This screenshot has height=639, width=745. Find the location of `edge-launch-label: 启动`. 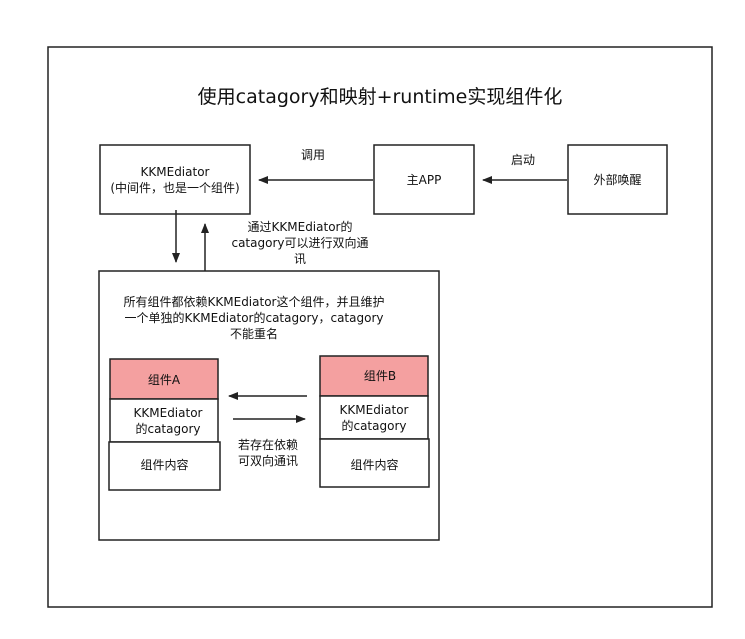

edge-launch-label: 启动 is located at coordinates (522, 160).